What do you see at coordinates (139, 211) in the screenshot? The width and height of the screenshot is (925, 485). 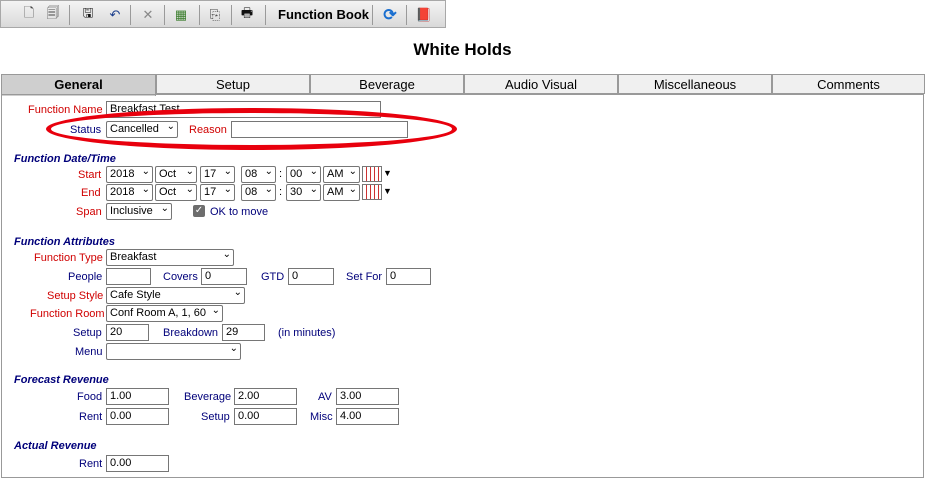 I see `span-select: Inclusive ⌄` at bounding box center [139, 211].